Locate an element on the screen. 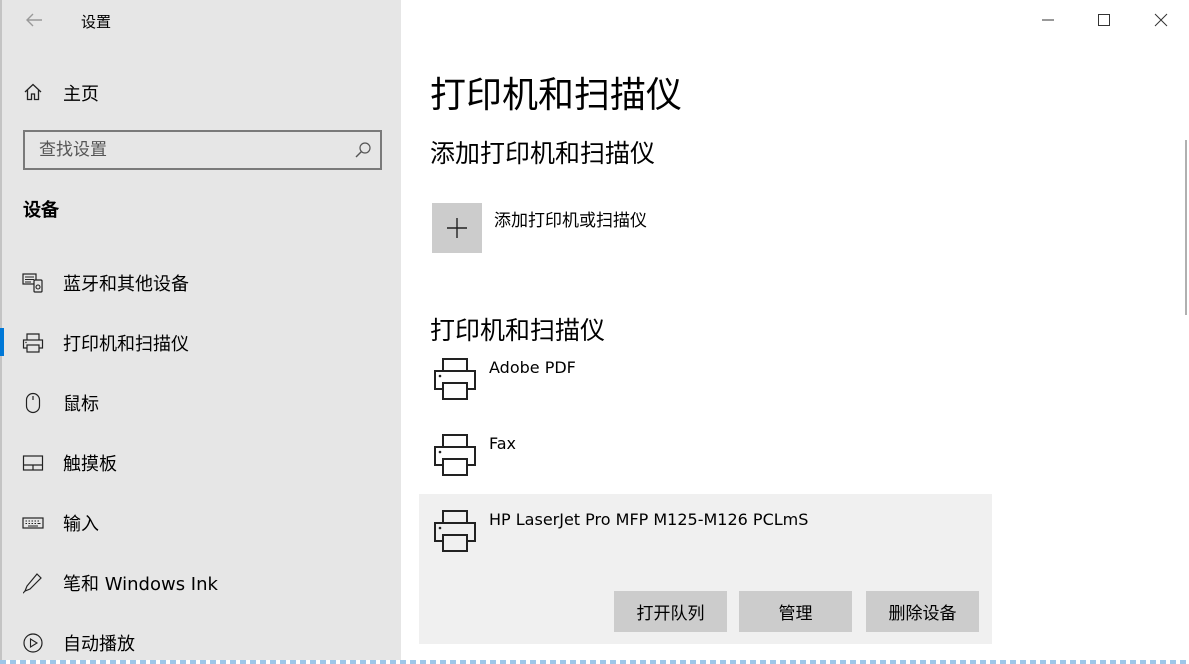 The height and width of the screenshot is (664, 1189). sidebar-item-label: 输入 is located at coordinates (81, 524).